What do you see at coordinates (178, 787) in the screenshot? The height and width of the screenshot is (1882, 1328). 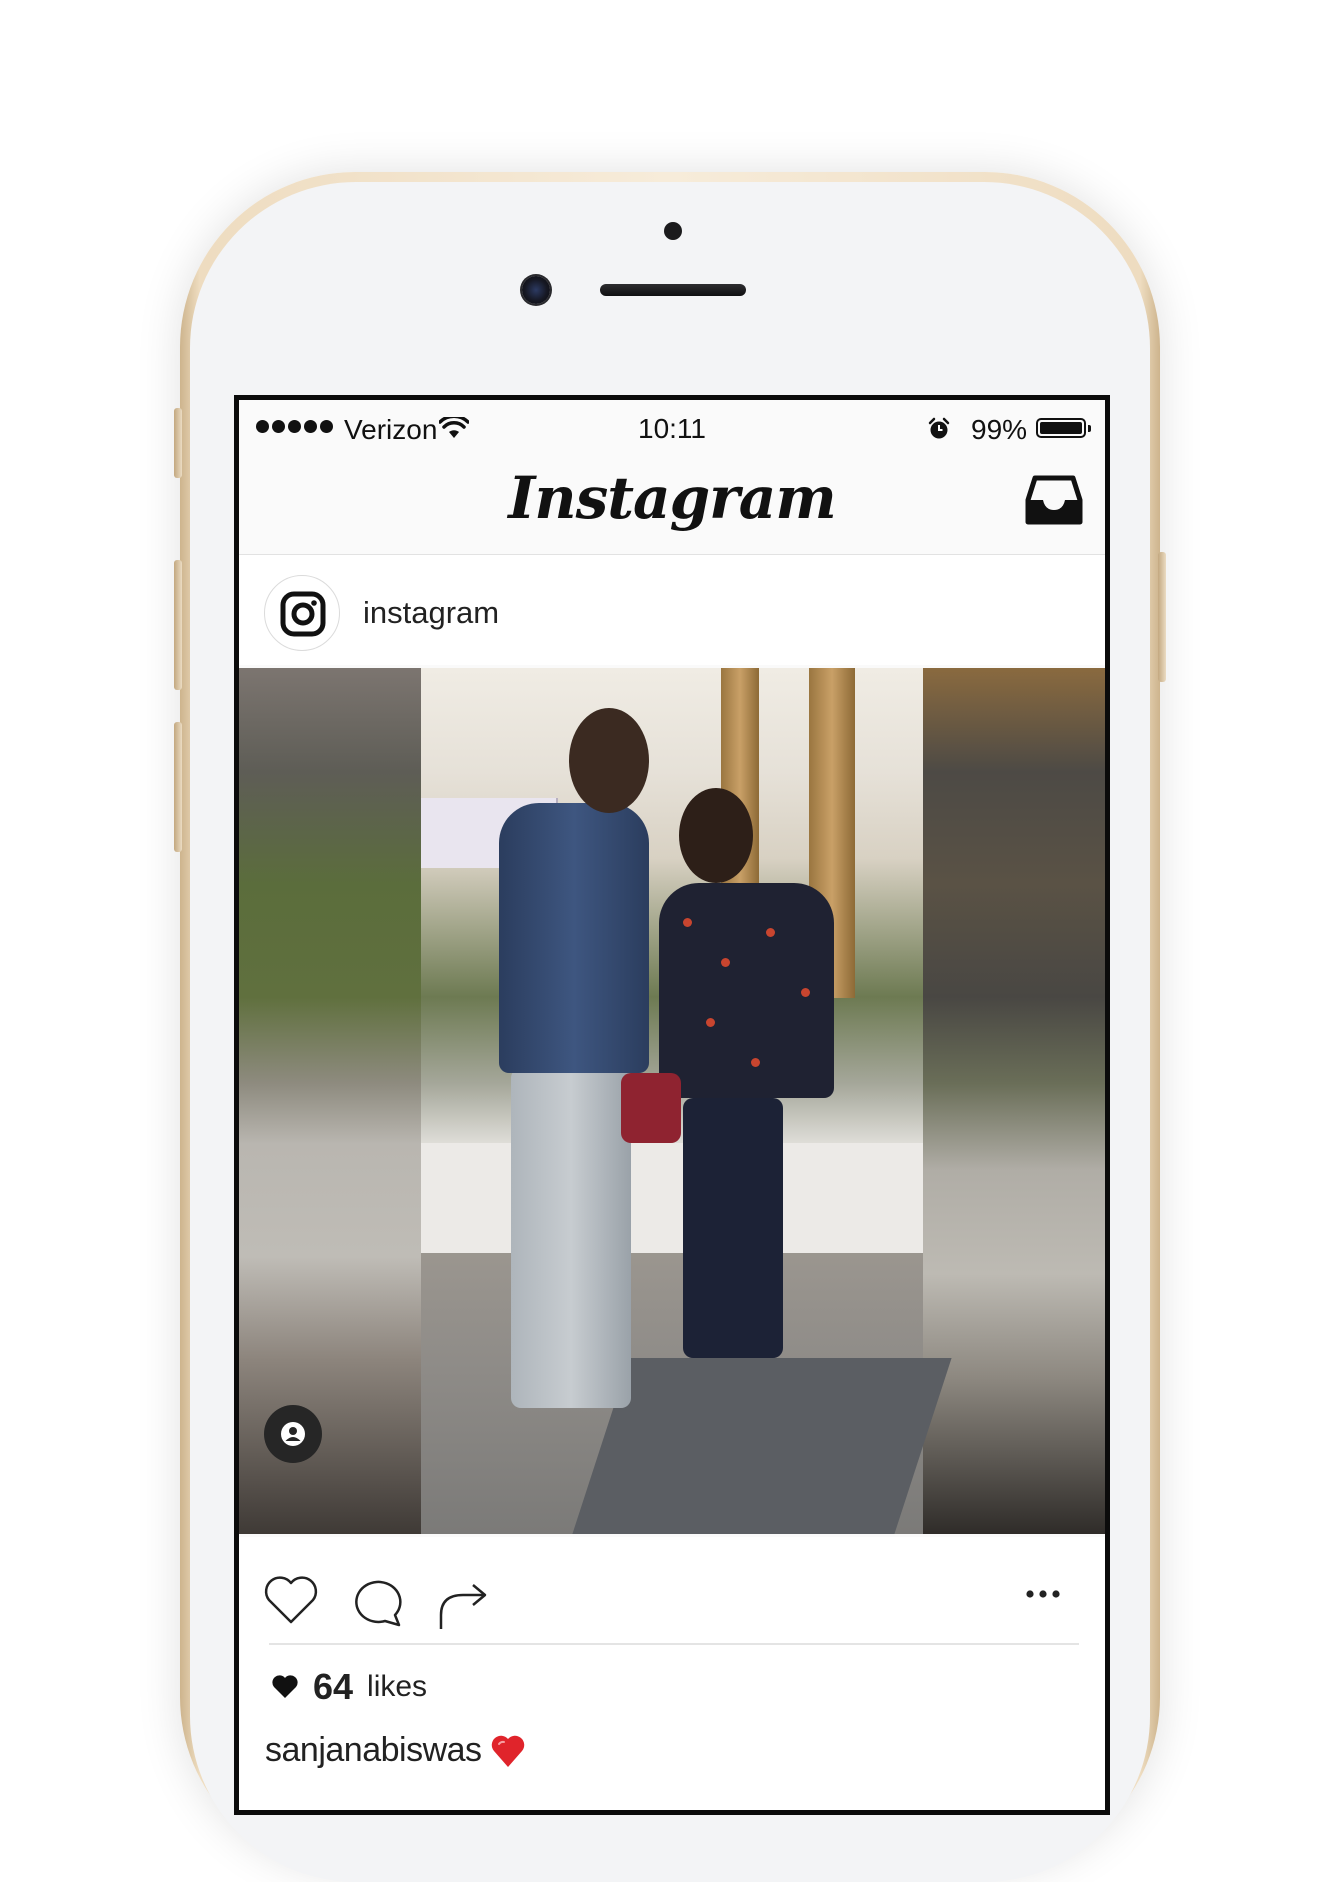 I see `volume-down-button` at bounding box center [178, 787].